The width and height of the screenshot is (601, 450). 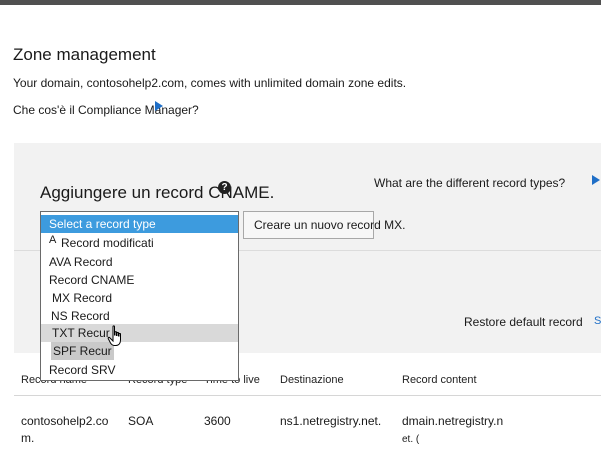 What do you see at coordinates (331, 421) in the screenshot?
I see `cell-destination: ns1.netregistry.net.` at bounding box center [331, 421].